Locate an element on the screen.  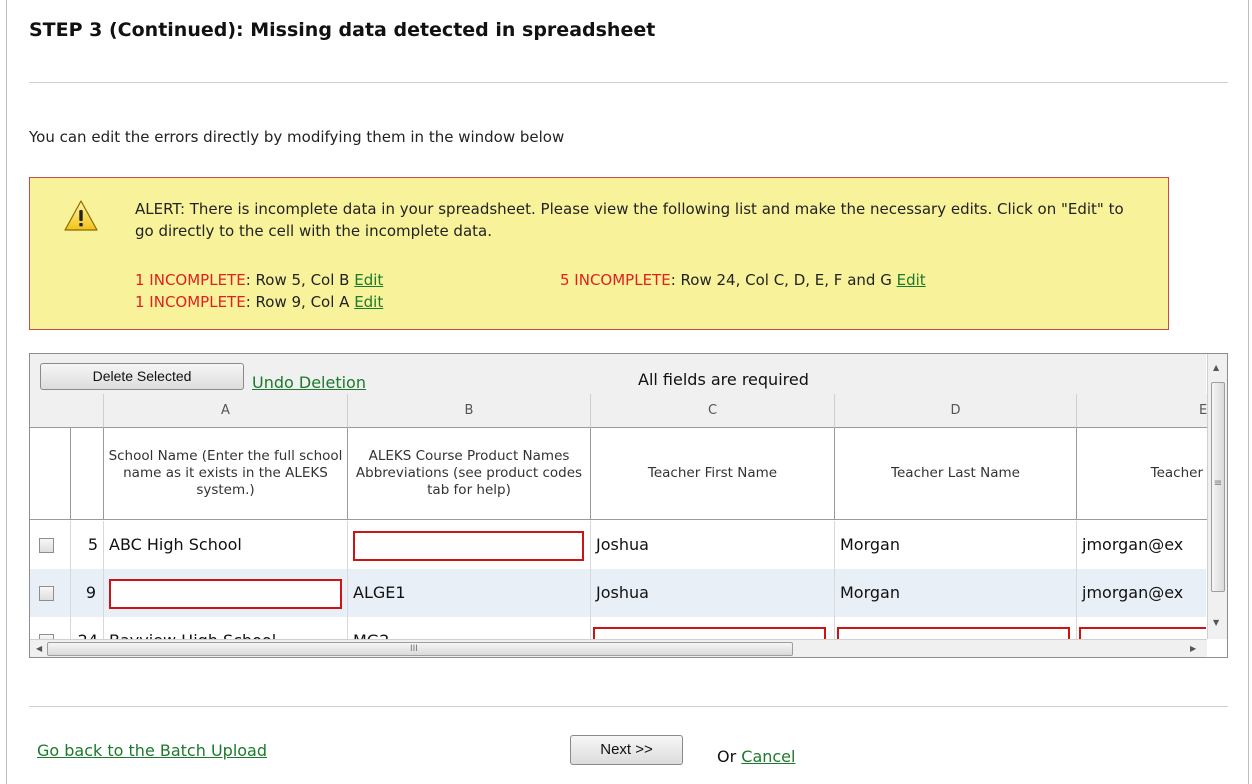
school-name-cell: ABC High School is located at coordinates (226, 545).